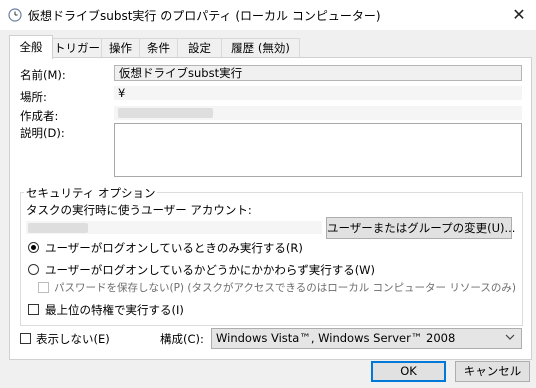 This screenshot has width=536, height=388. Describe the element at coordinates (318, 73) in the screenshot. I see `name-field: 仮想ドライブsubst実行` at that location.